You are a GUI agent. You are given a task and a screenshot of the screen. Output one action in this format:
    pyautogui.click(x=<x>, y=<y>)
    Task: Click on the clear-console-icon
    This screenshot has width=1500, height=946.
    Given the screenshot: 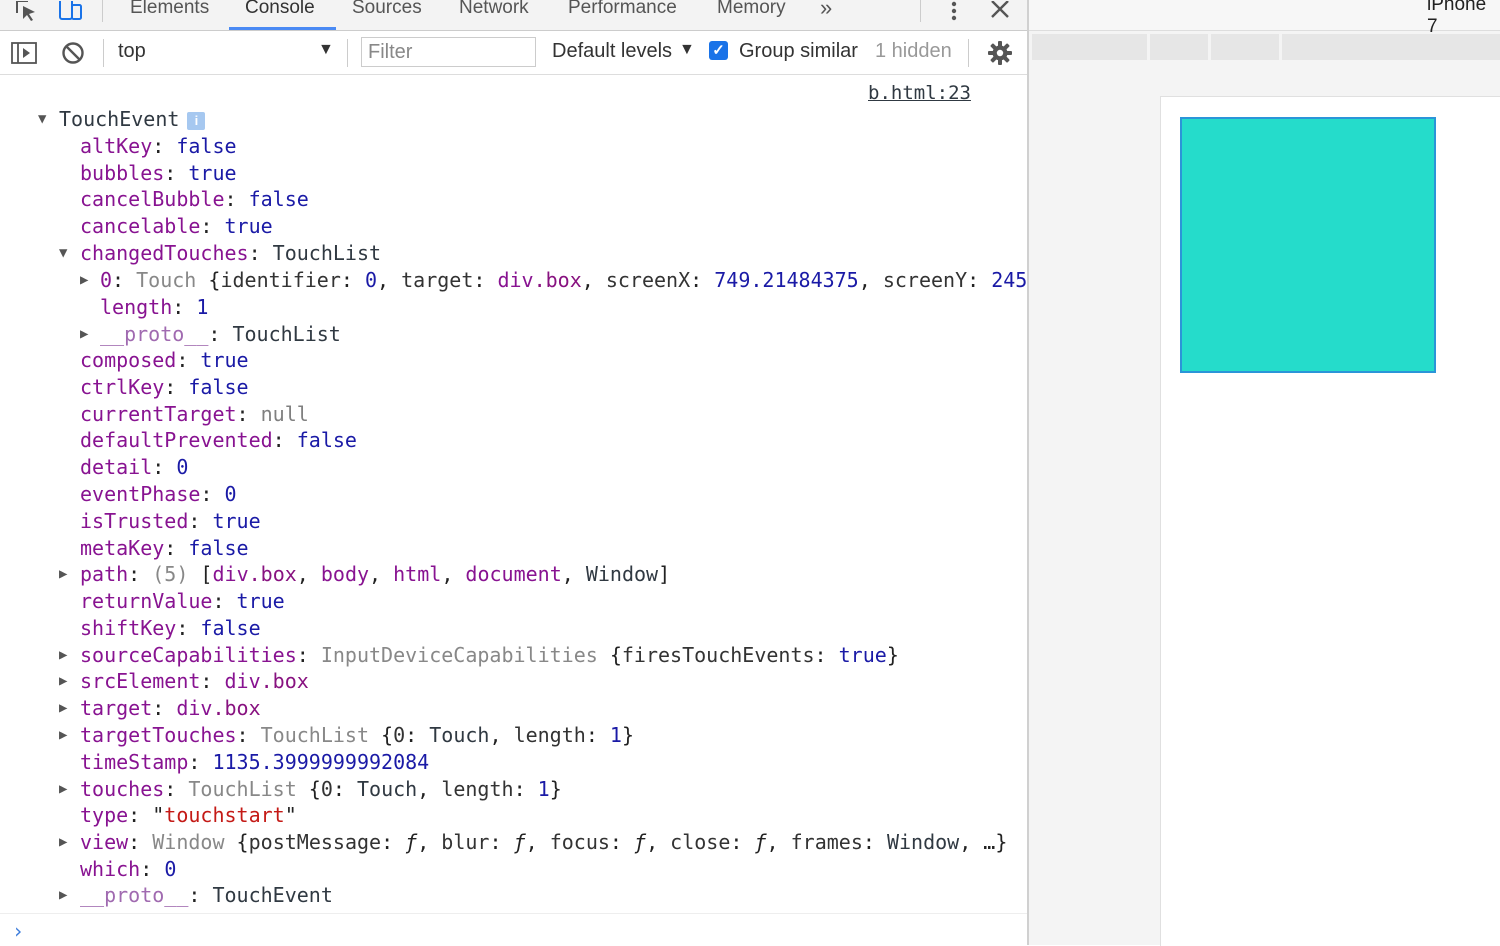 What is the action you would take?
    pyautogui.click(x=73, y=53)
    